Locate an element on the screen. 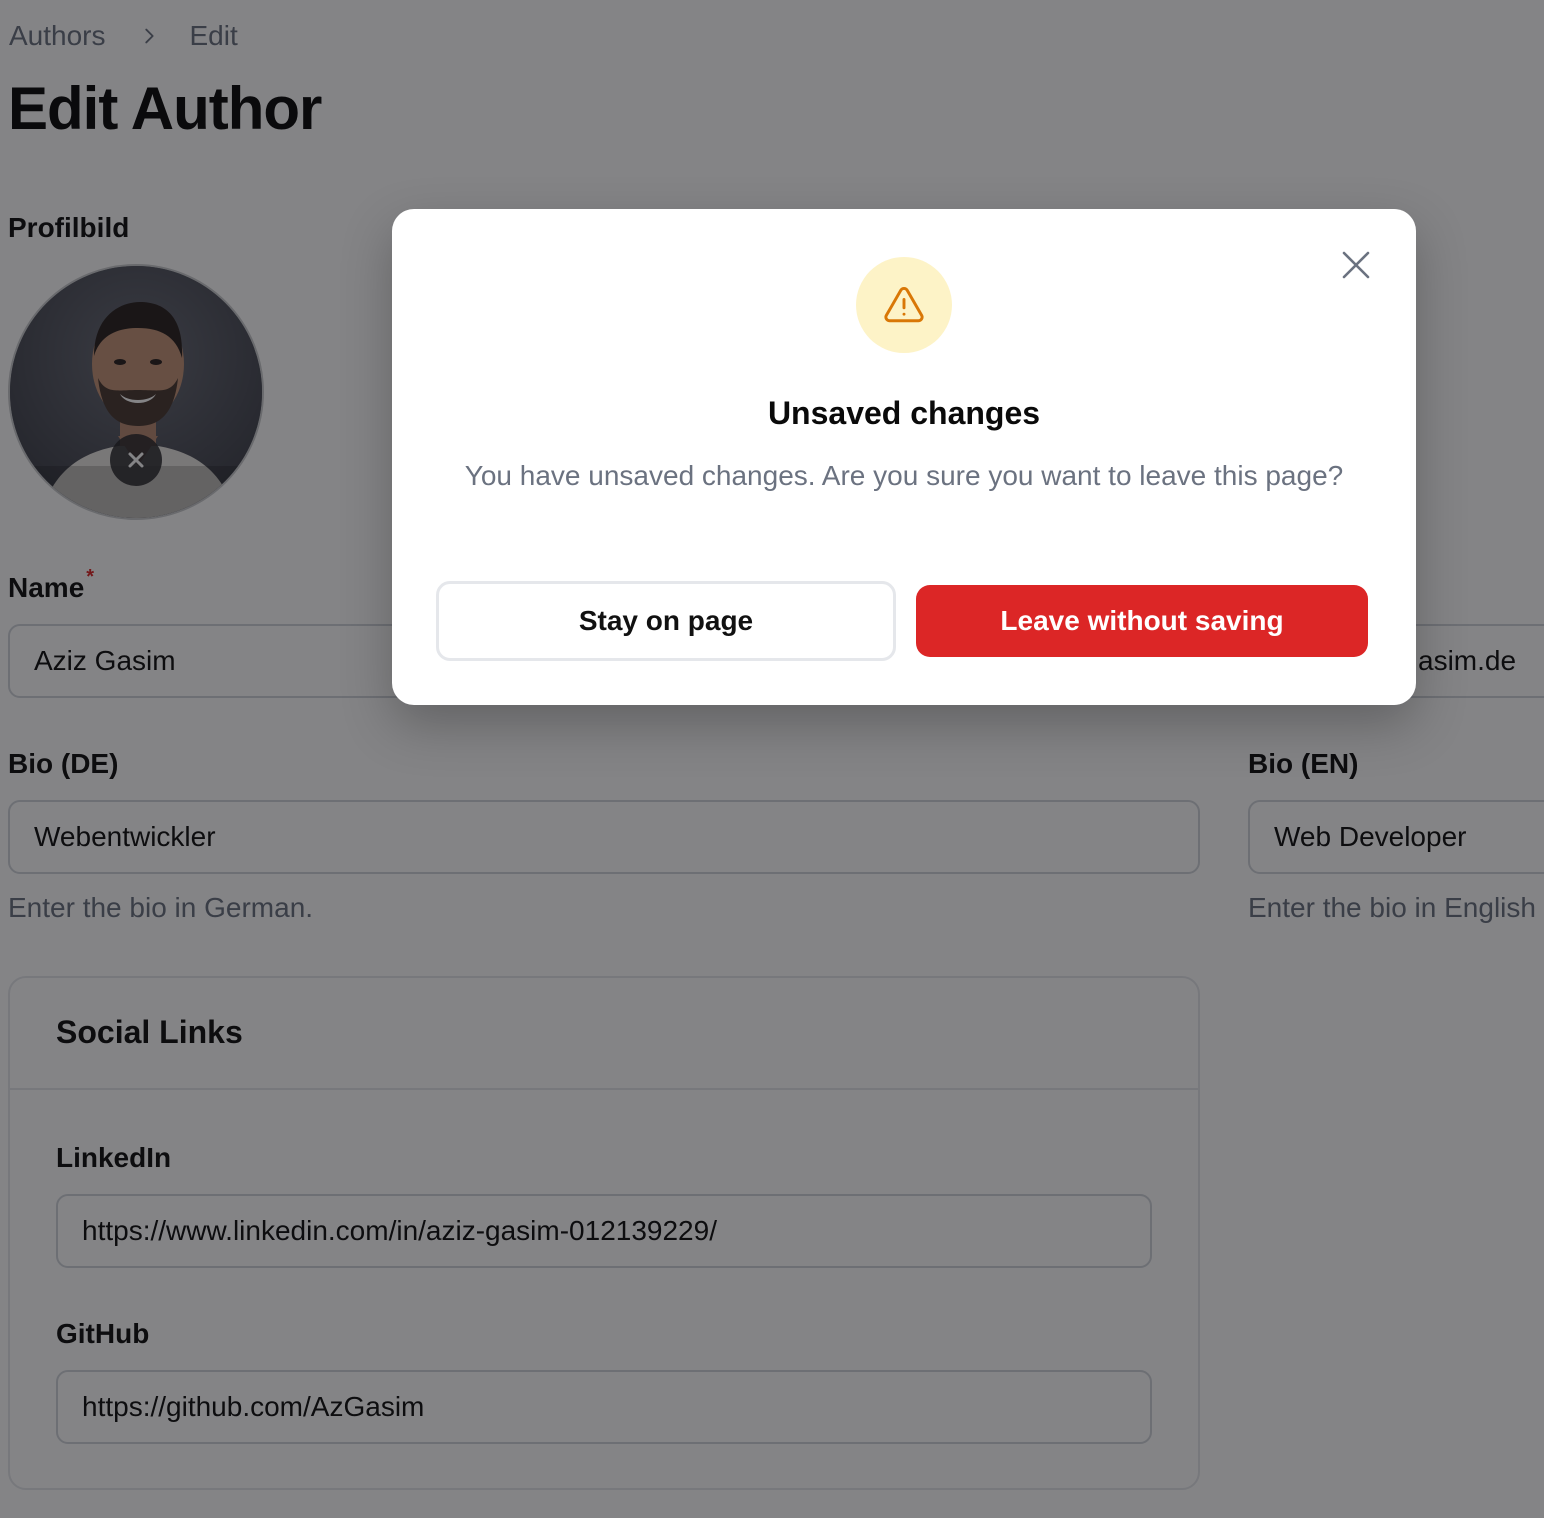  warning-badge is located at coordinates (904, 305).